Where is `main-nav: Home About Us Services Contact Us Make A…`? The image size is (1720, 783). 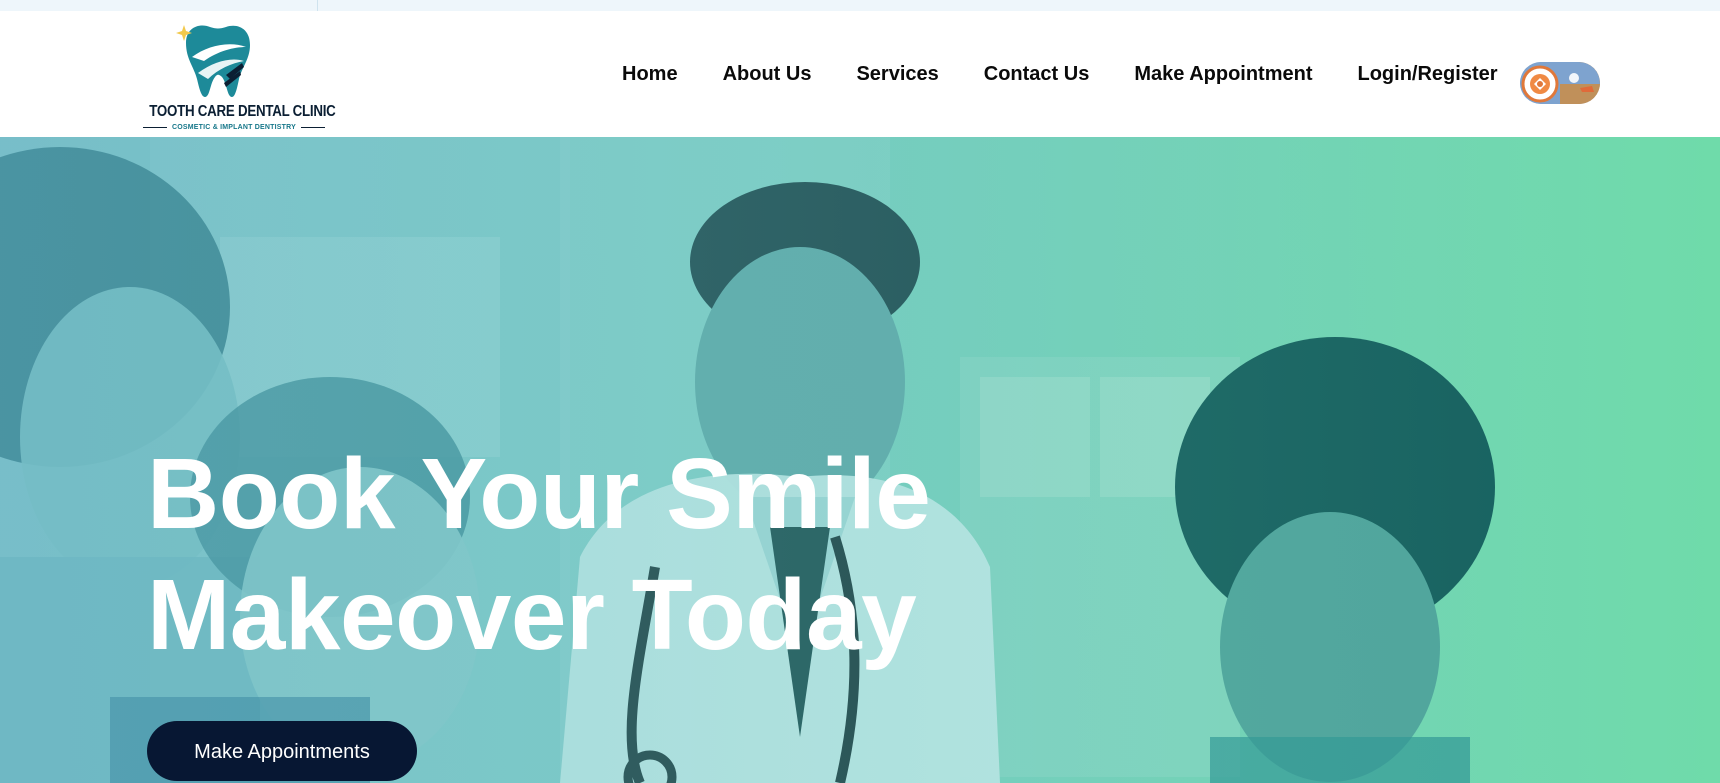
main-nav: Home About Us Services Contact Us Make A… is located at coordinates (1060, 74).